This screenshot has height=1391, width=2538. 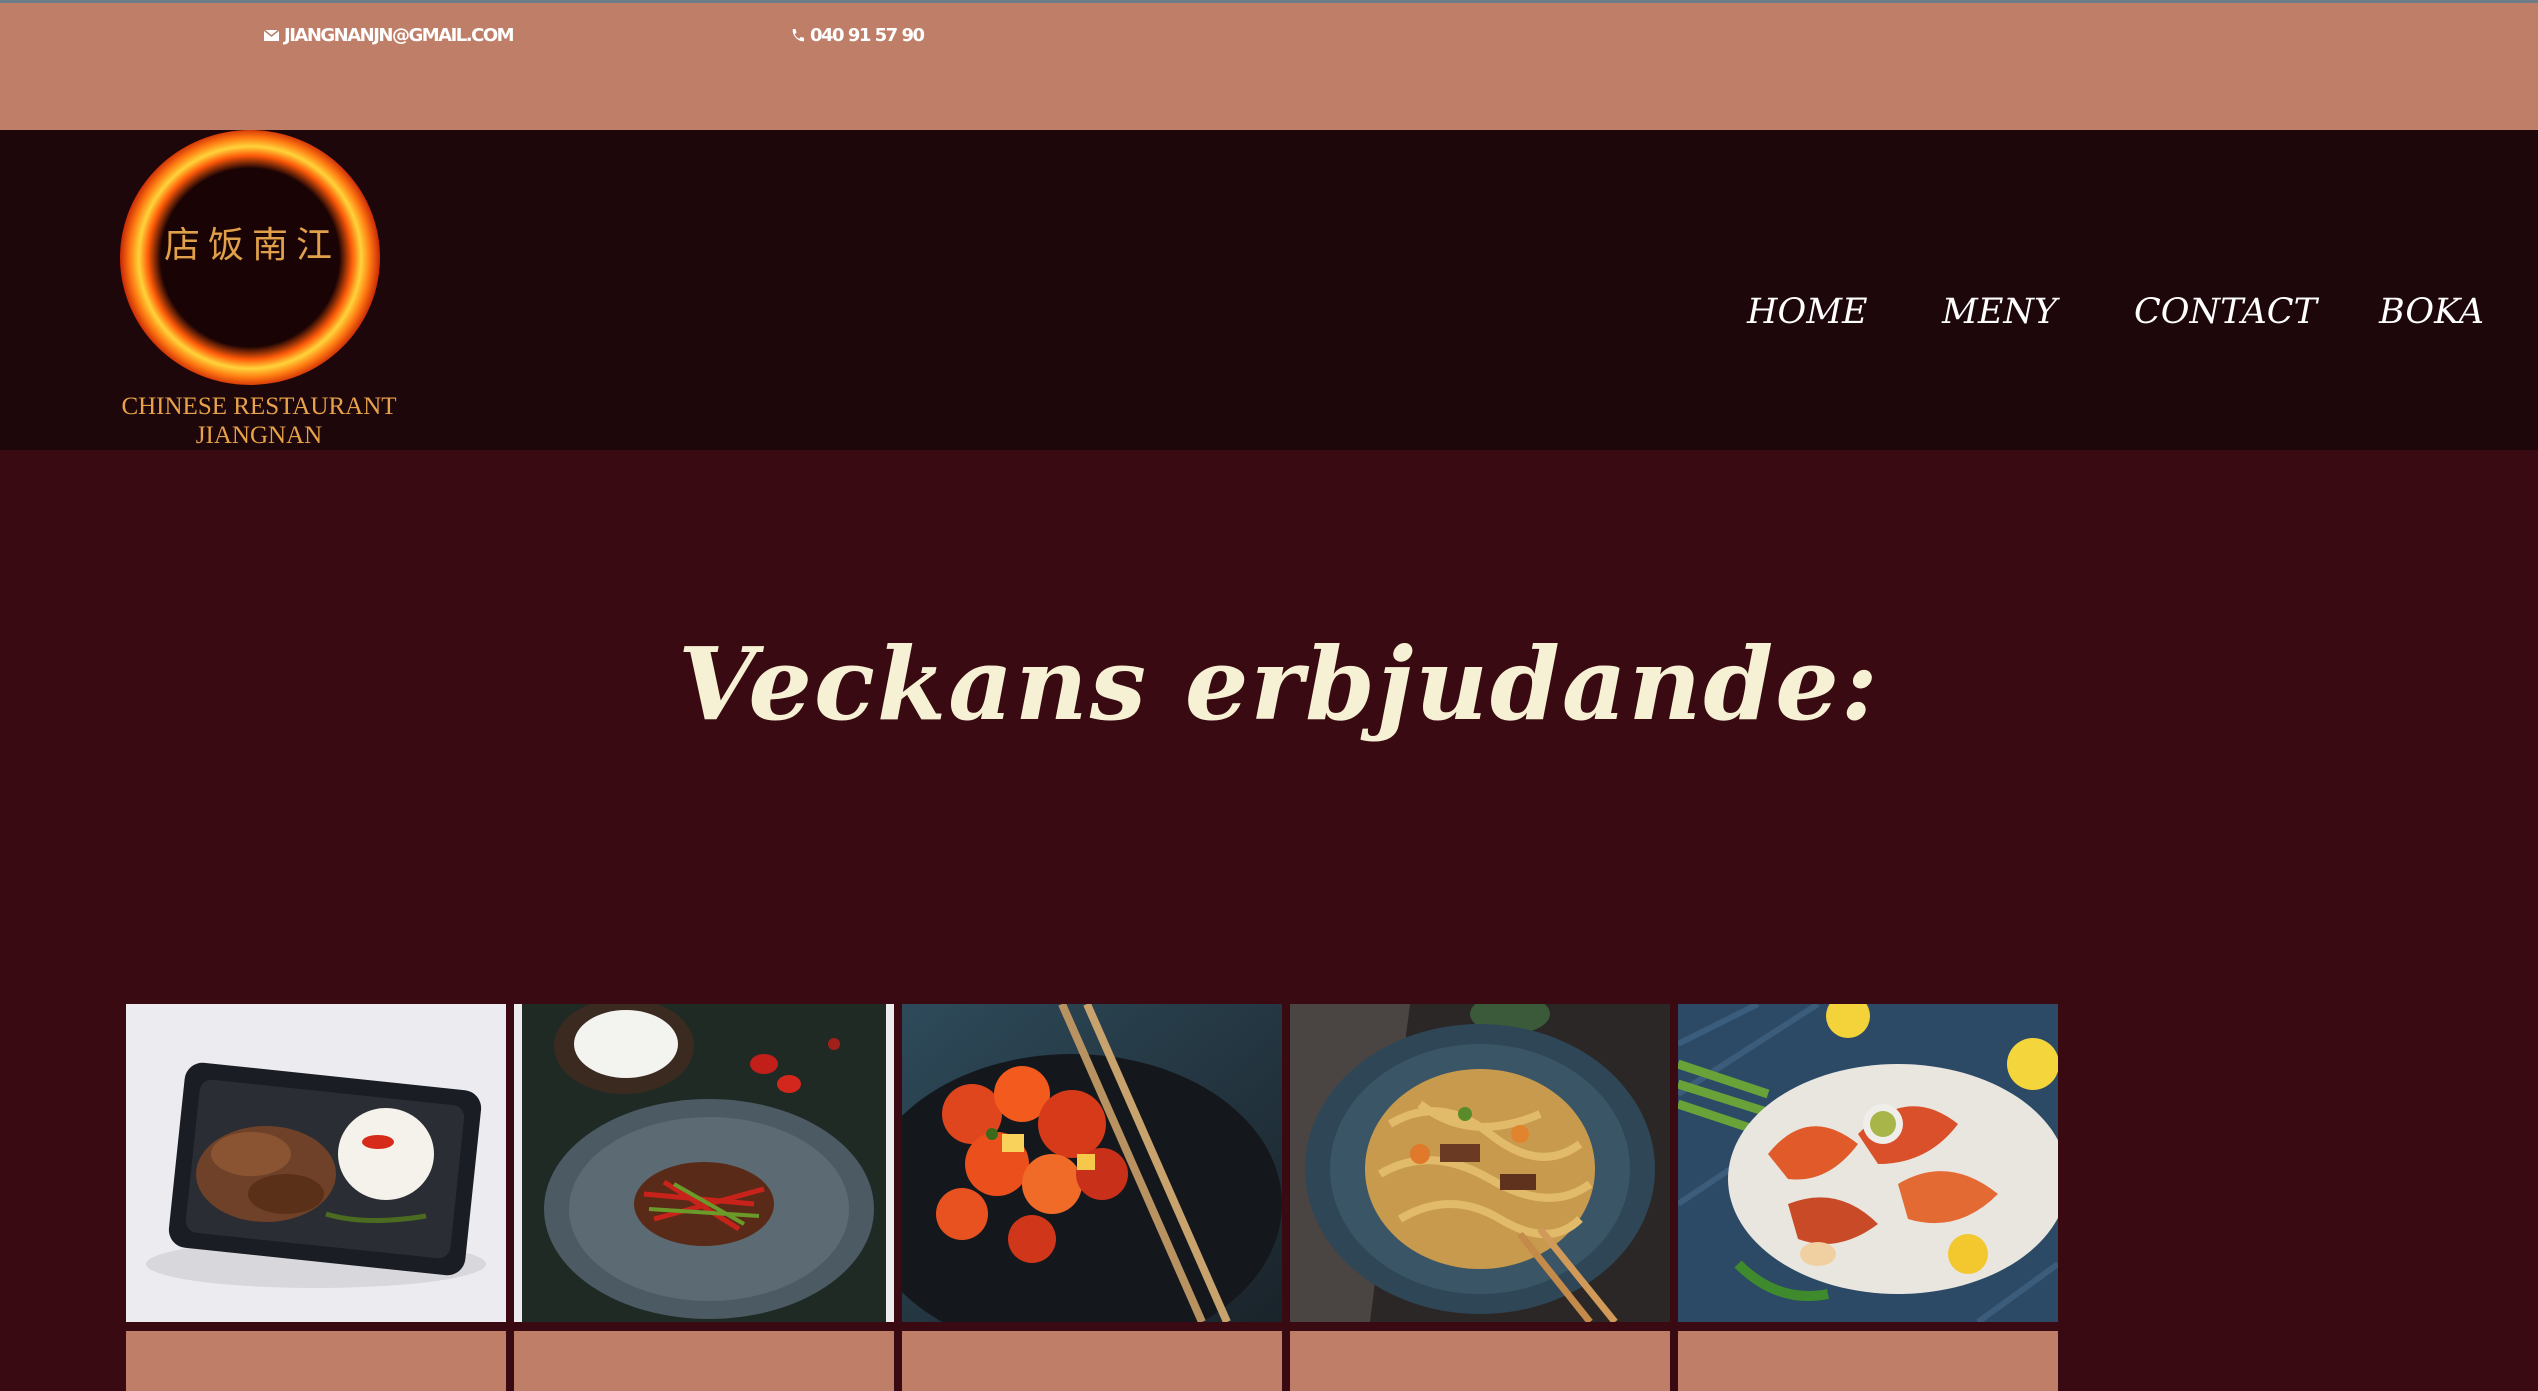 What do you see at coordinates (1807, 312) in the screenshot?
I see `nav-home: HOME` at bounding box center [1807, 312].